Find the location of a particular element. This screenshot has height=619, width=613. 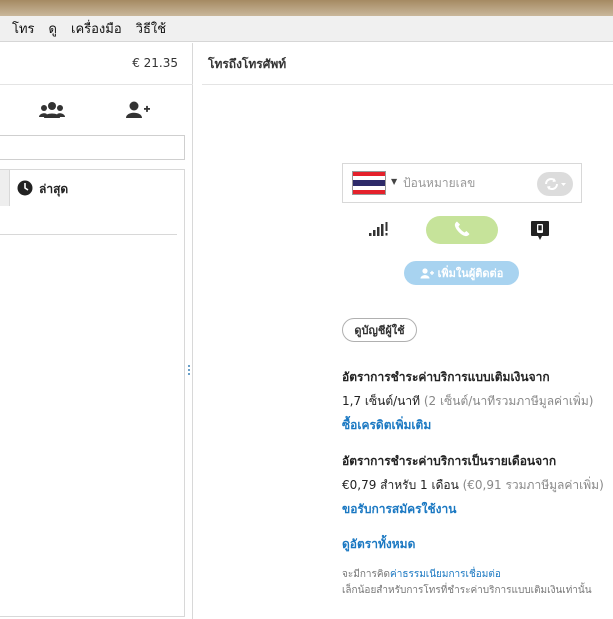

call-button is located at coordinates (462, 230).